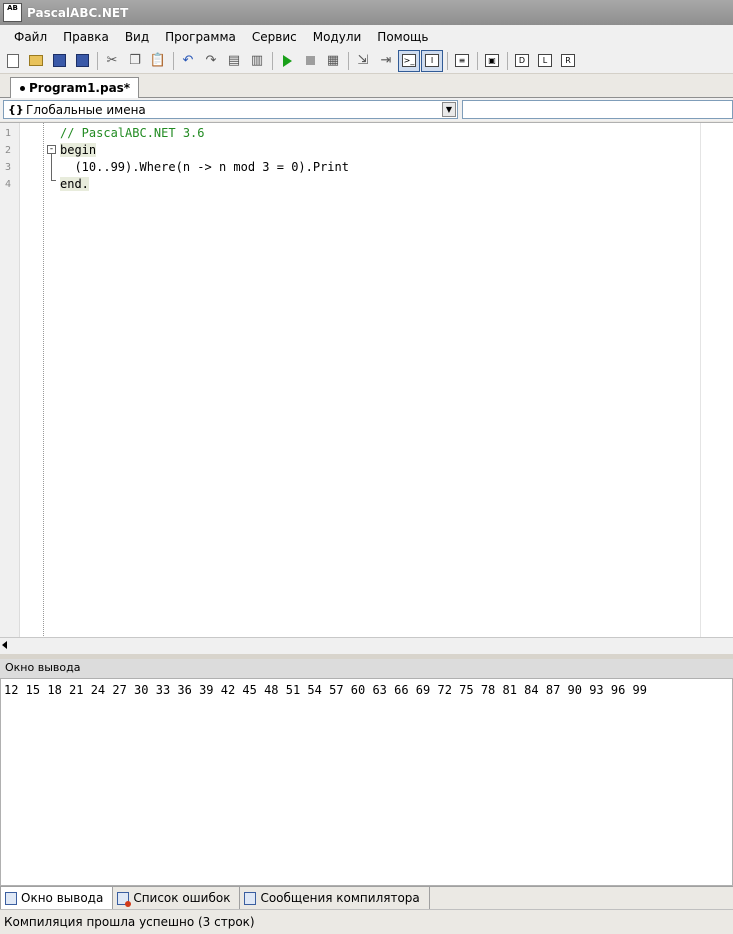 The height and width of the screenshot is (934, 733). I want to click on fold-marker-end, so click(53, 180).